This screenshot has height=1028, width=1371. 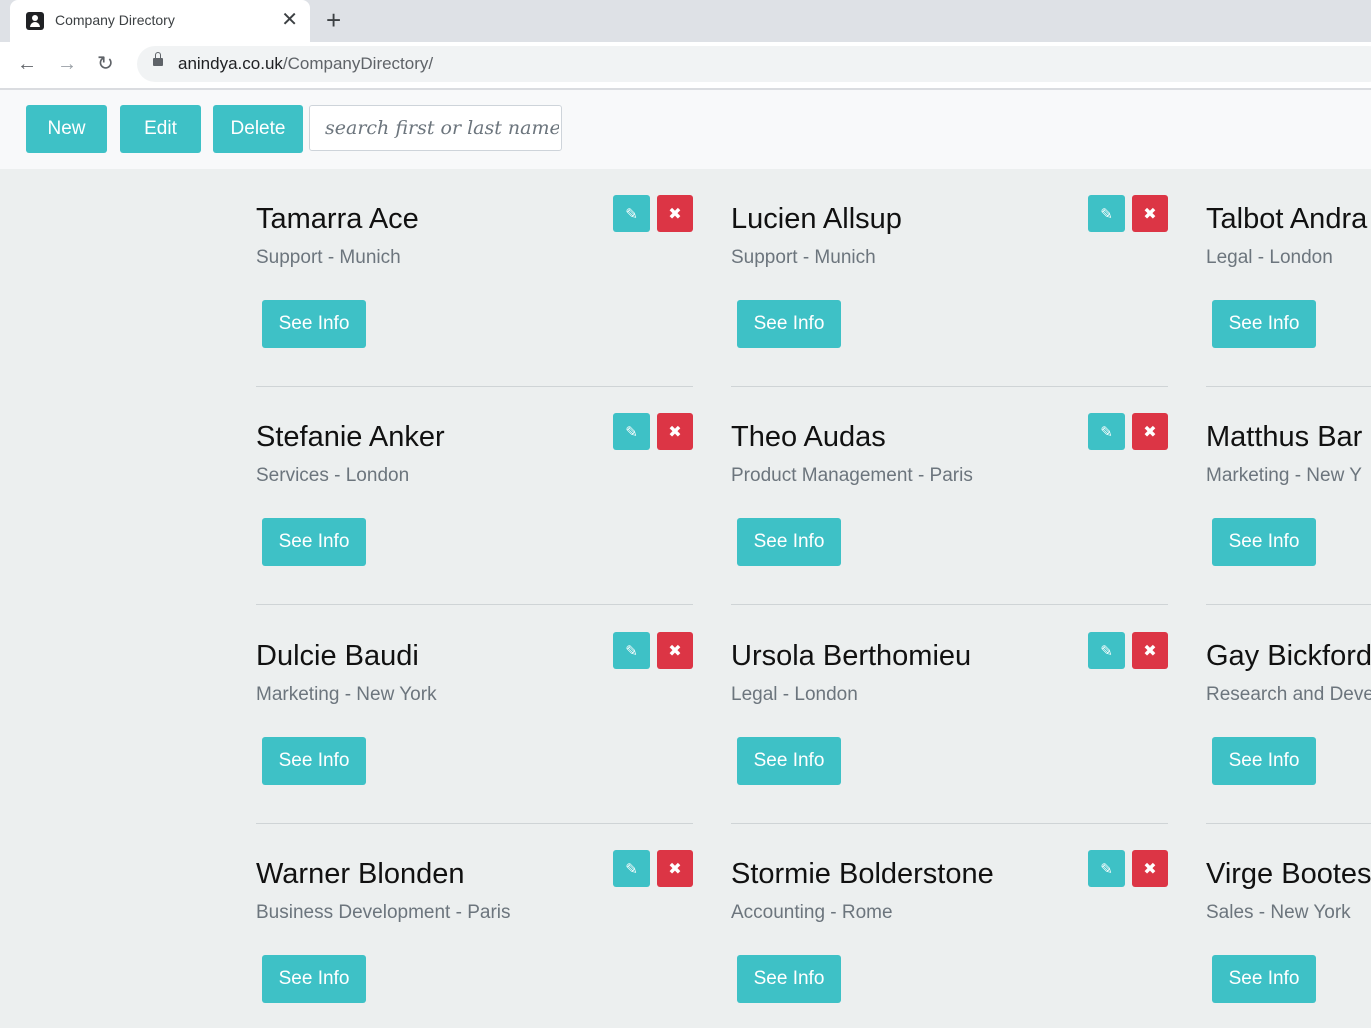 What do you see at coordinates (1288, 715) in the screenshot?
I see `employee-card: Gay Bickford Research and Deve See Info` at bounding box center [1288, 715].